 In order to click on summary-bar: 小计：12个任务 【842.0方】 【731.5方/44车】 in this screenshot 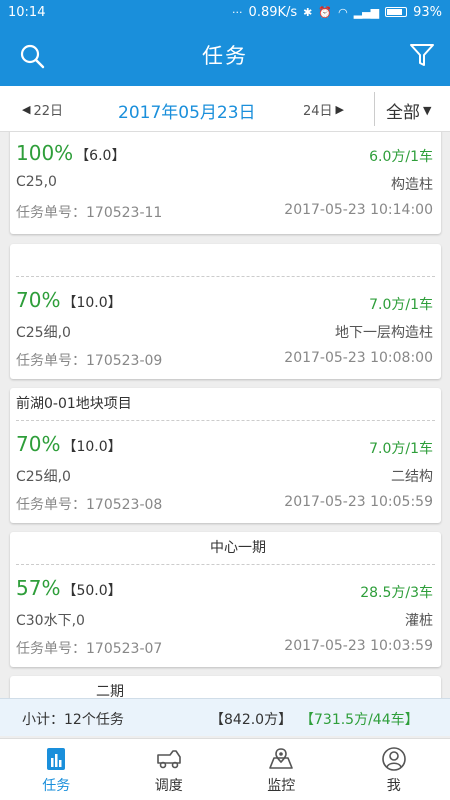, I will do `click(225, 717)`.